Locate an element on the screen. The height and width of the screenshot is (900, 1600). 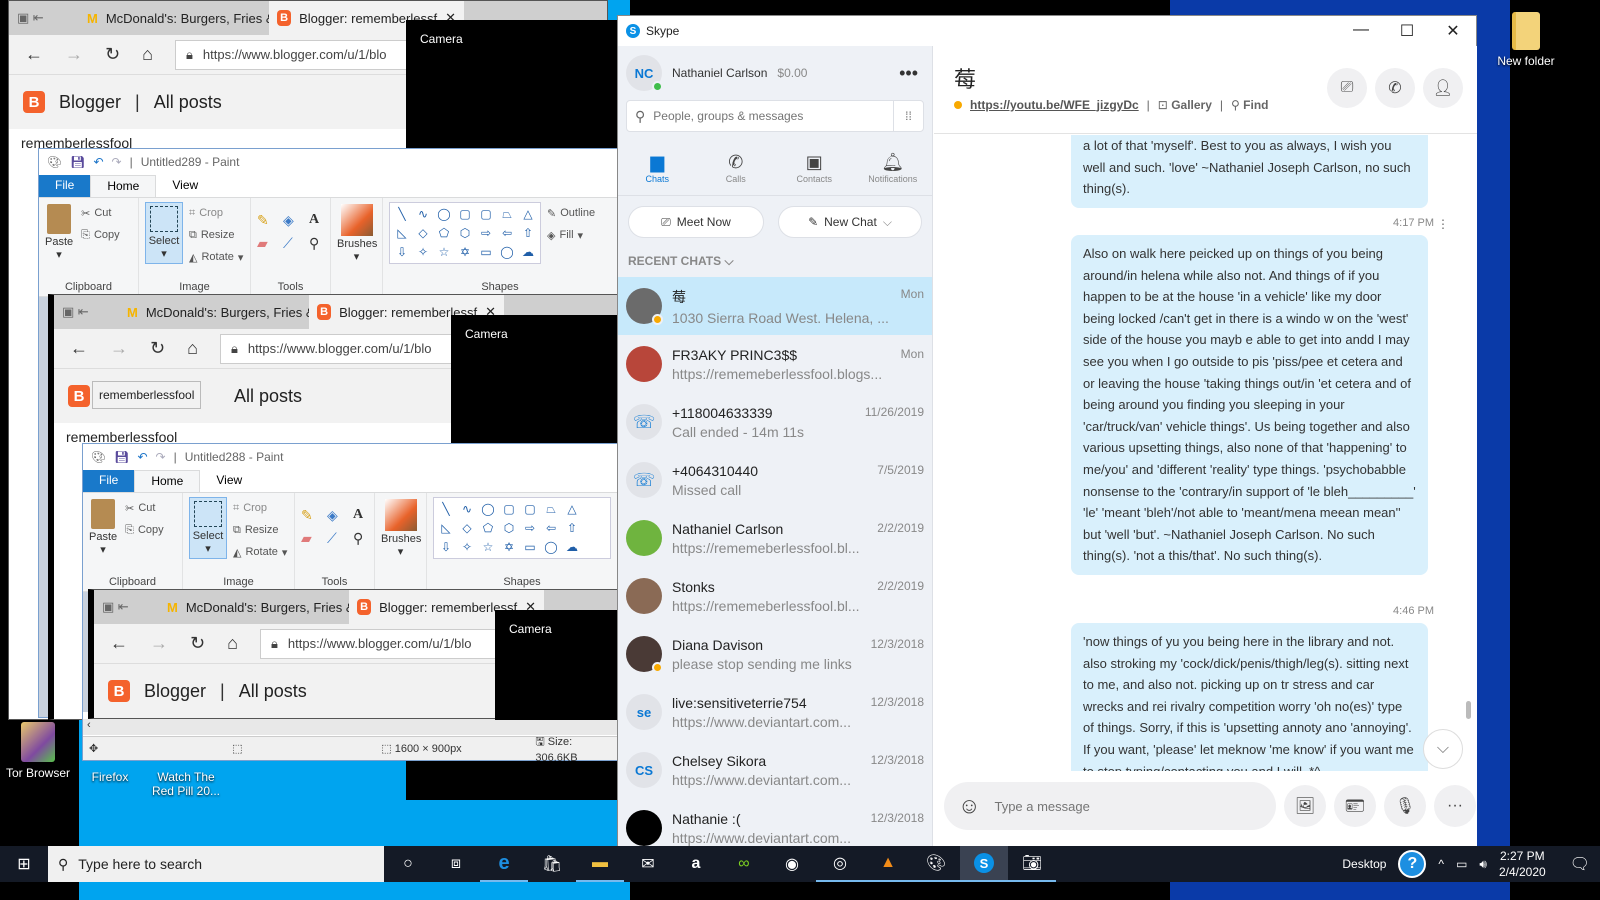
brushes-button: Brushes ▾ is located at coordinates (357, 247).